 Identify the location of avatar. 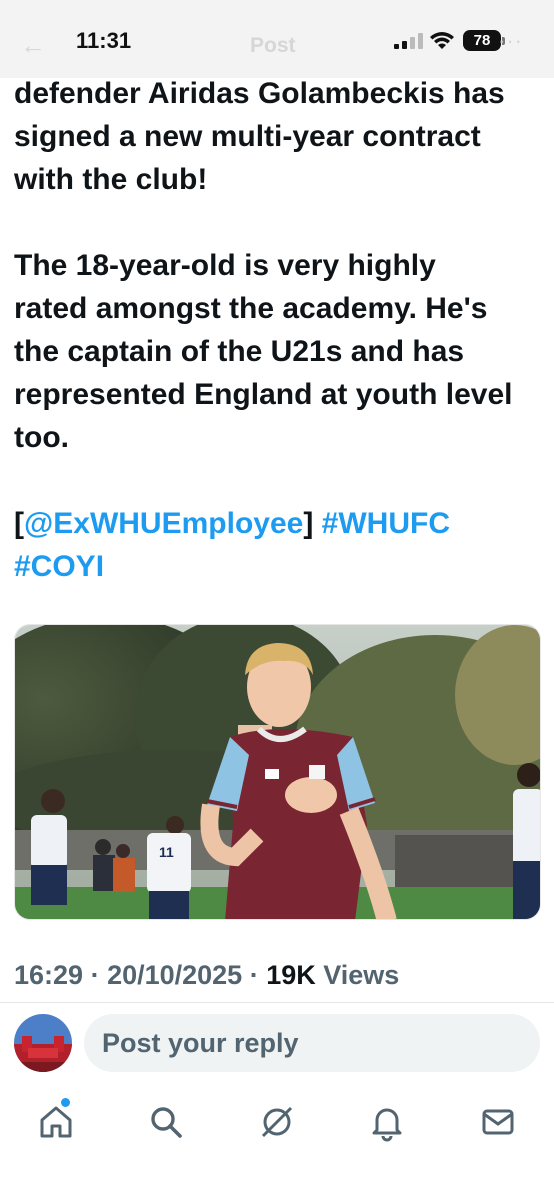
(43, 1043).